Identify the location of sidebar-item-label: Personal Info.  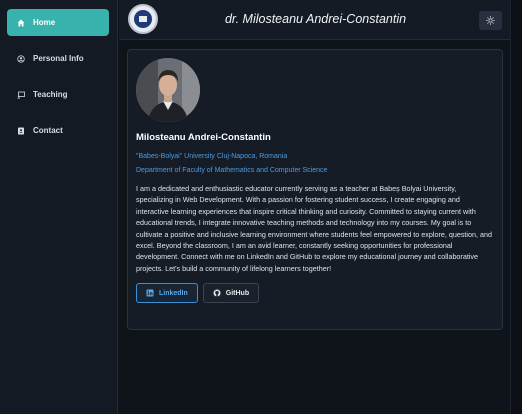
(58, 58).